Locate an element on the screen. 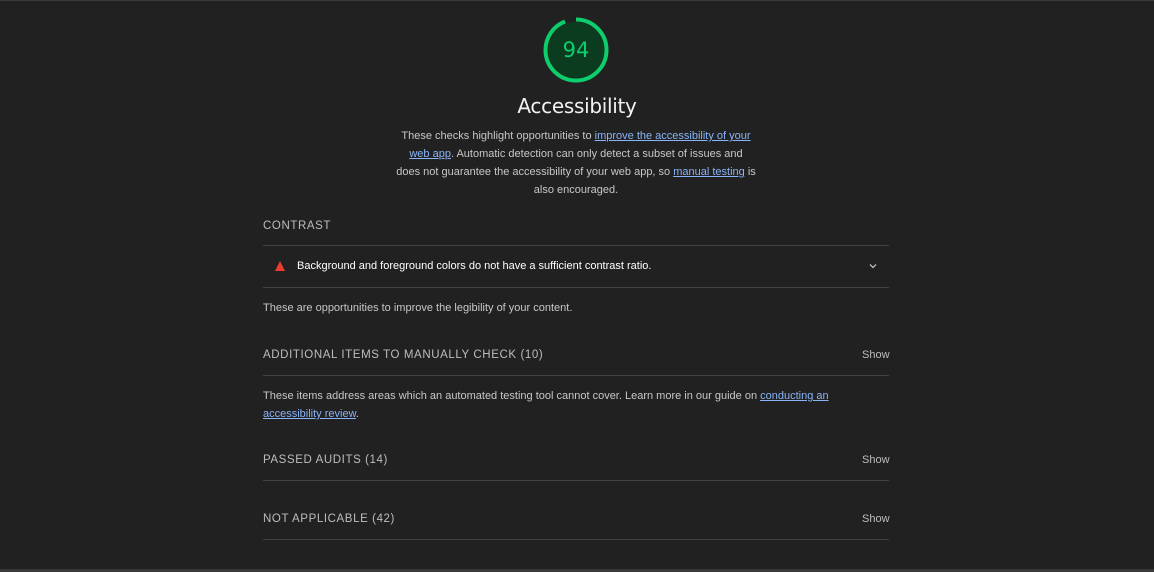  frame-top-border is located at coordinates (577, 0).